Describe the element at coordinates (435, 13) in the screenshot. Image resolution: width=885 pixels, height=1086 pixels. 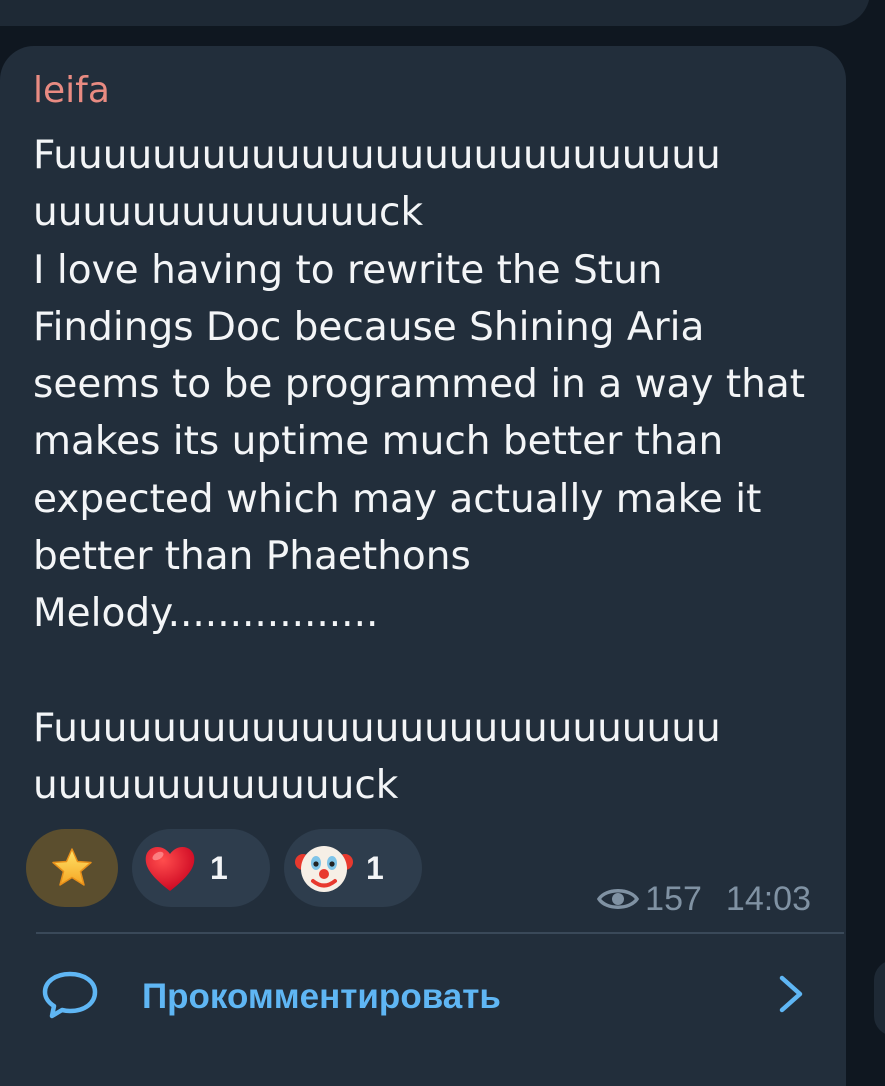
I see `previous-message-bubble` at that location.